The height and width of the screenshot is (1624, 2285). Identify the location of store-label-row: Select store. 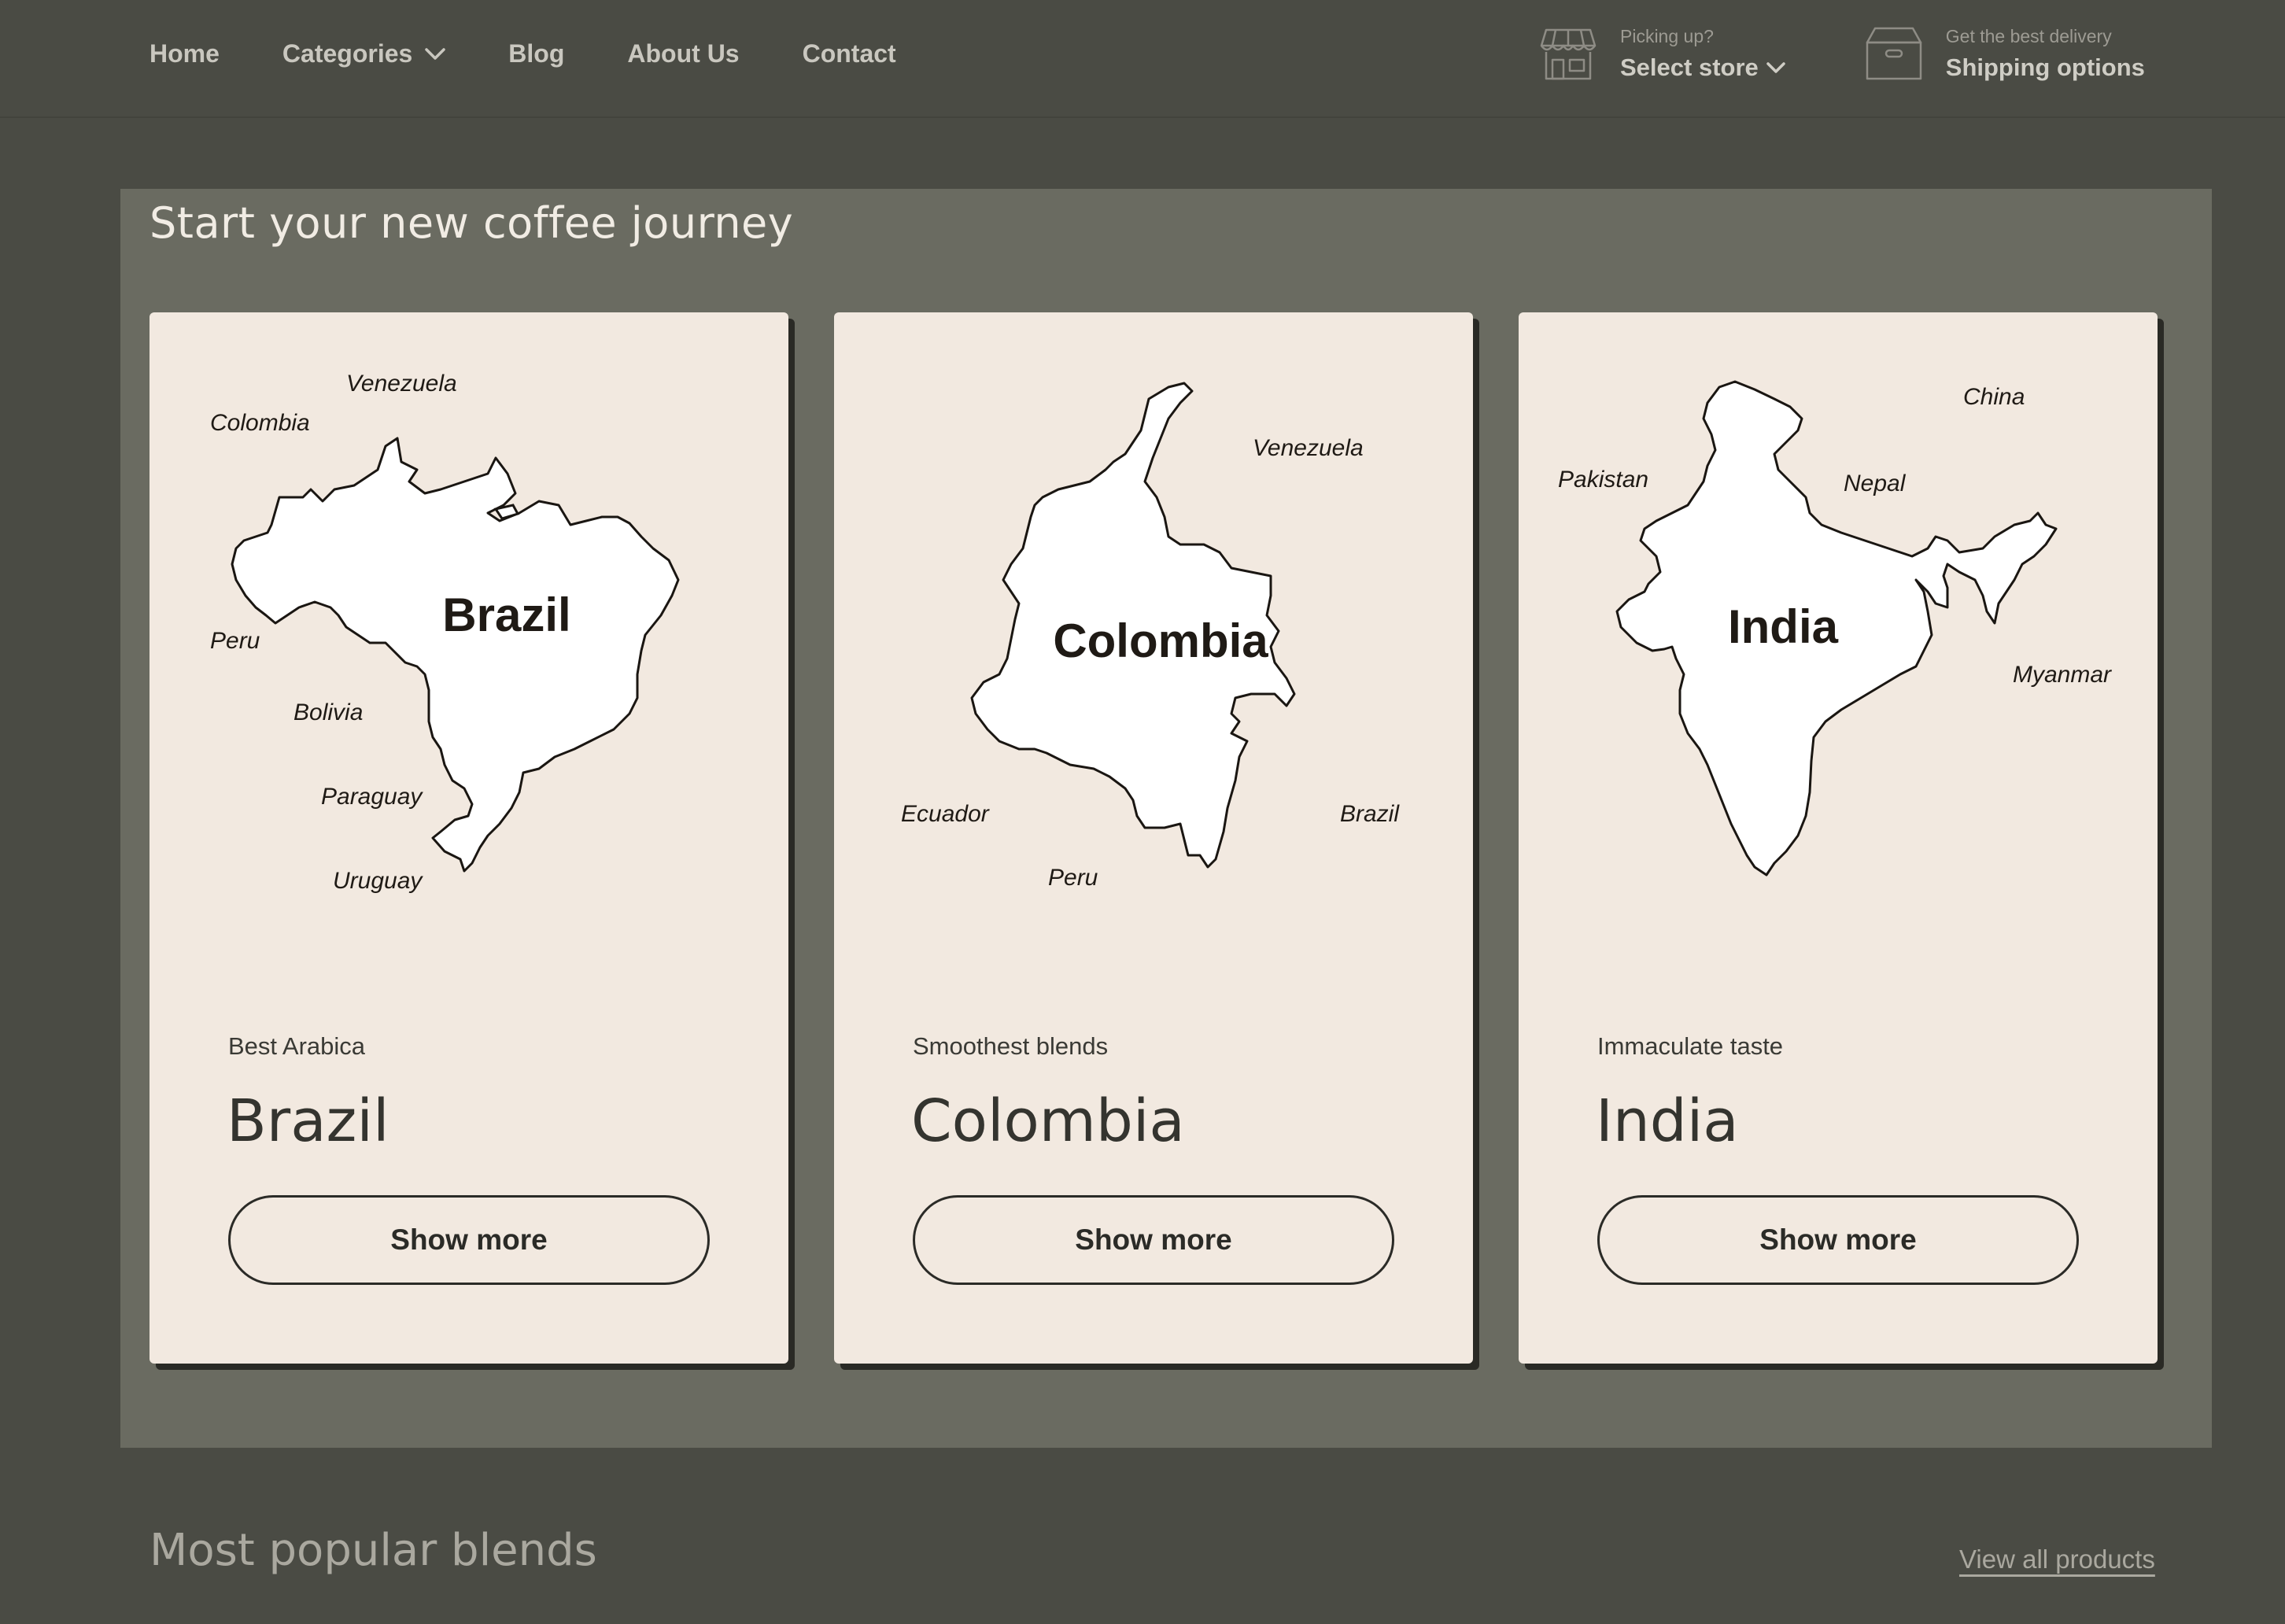
(1703, 68).